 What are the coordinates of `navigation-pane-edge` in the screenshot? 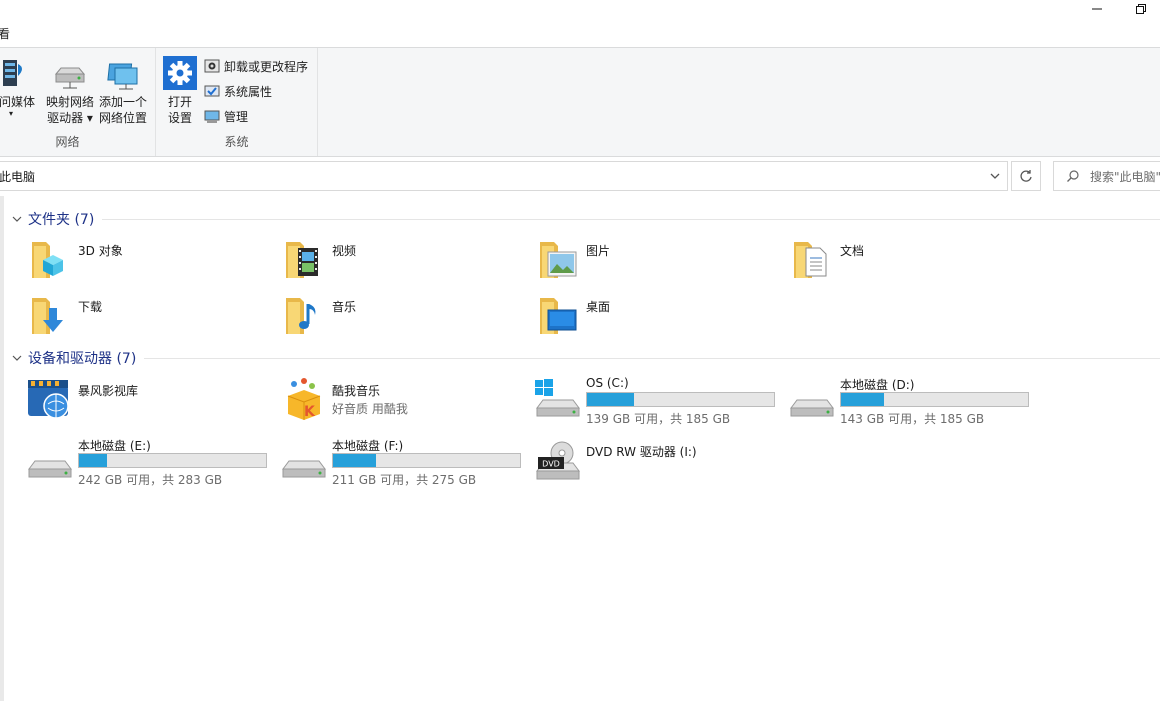 It's located at (2, 448).